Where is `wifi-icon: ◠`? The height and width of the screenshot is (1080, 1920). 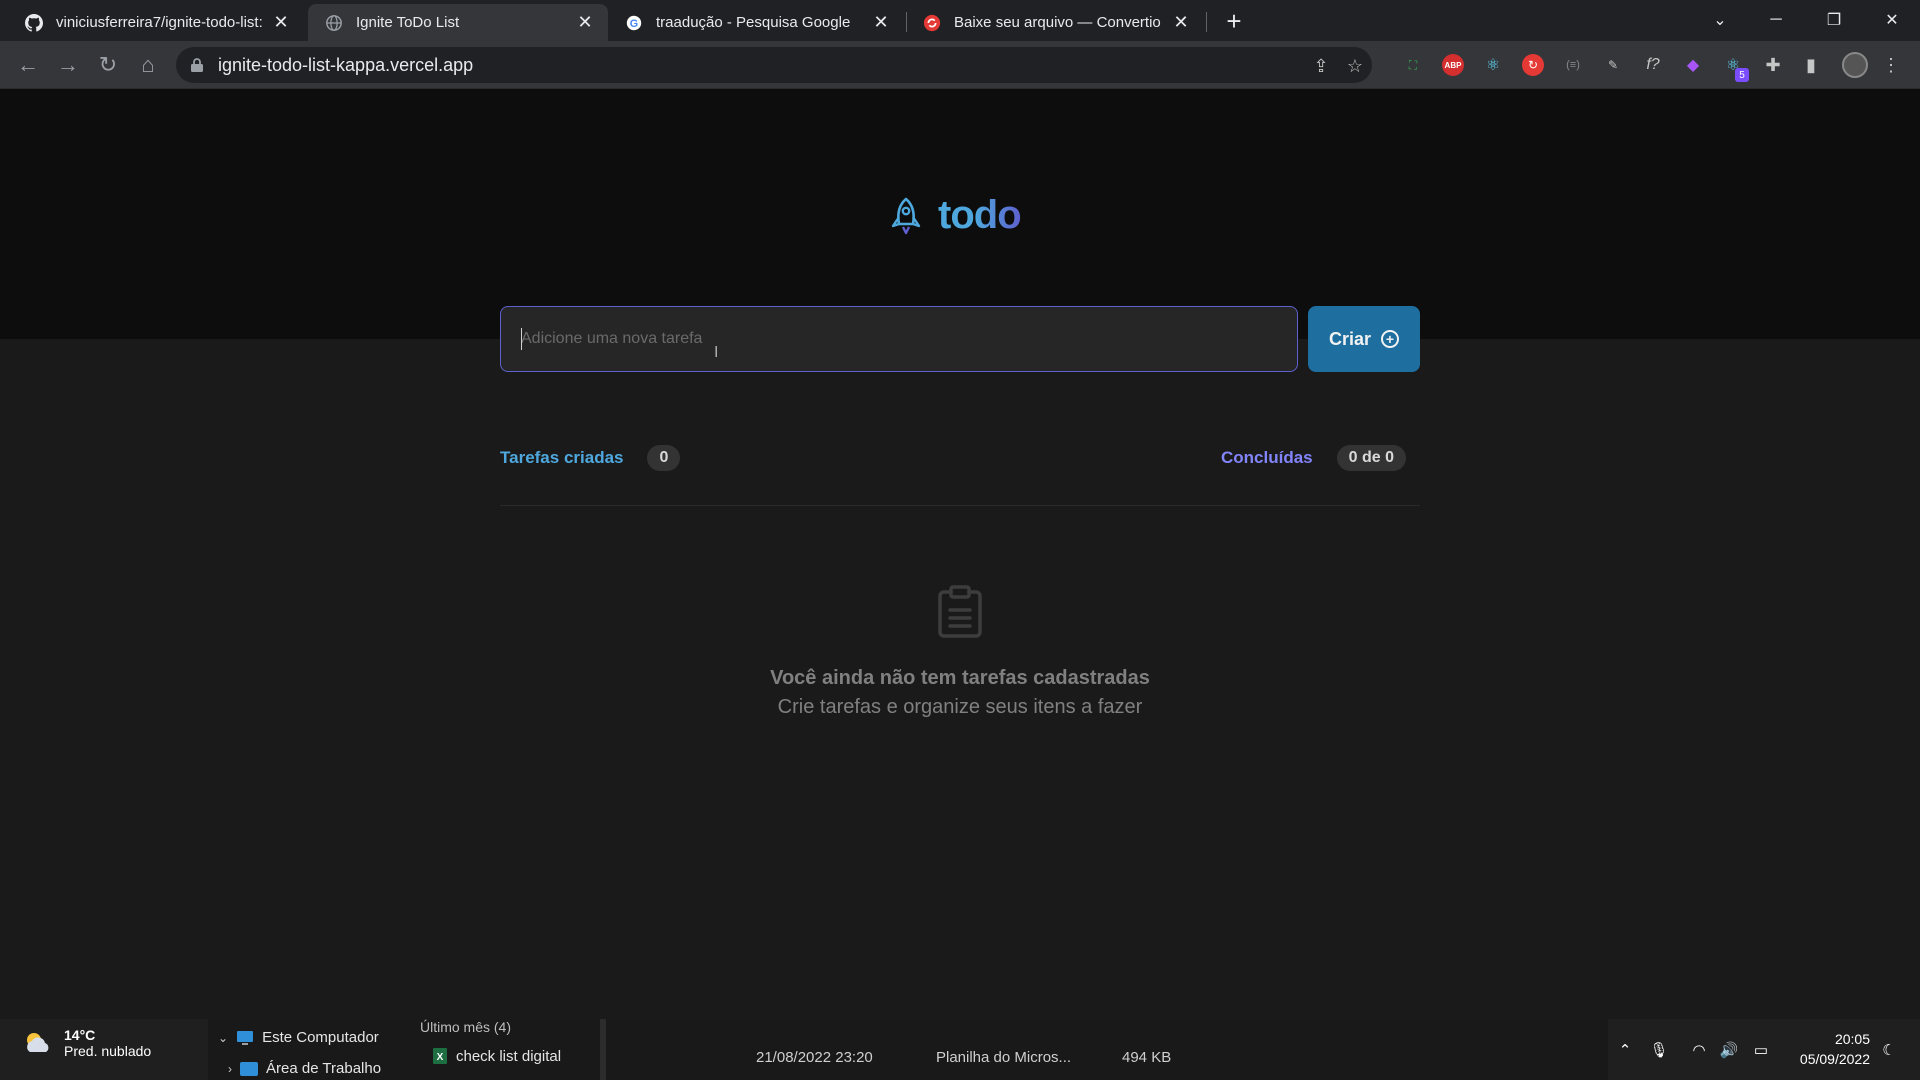
wifi-icon: ◠ is located at coordinates (1699, 1050).